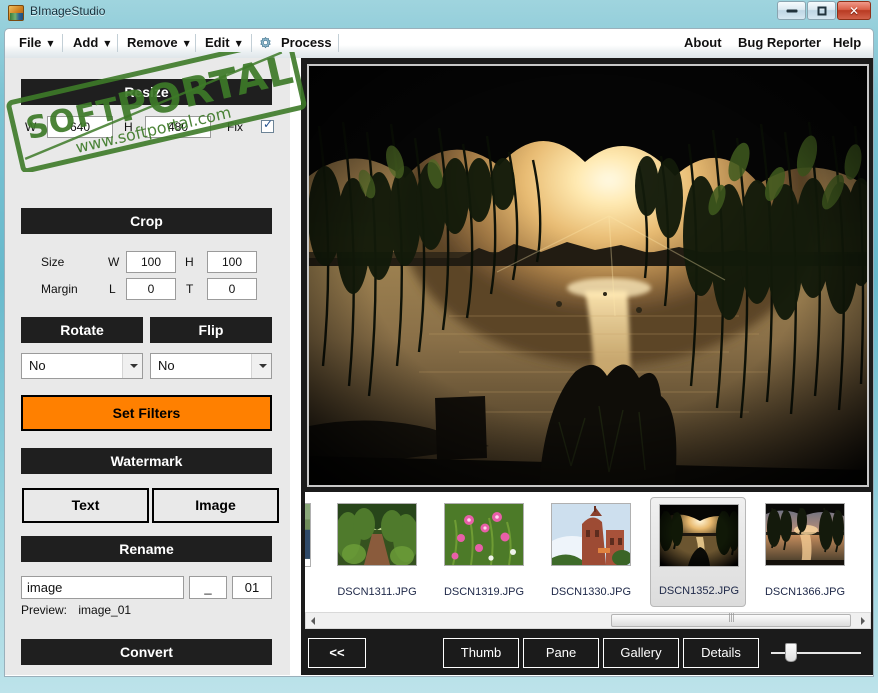 The image size is (878, 693). Describe the element at coordinates (439, 13) in the screenshot. I see `title-bar: BImageStudio ✕` at that location.